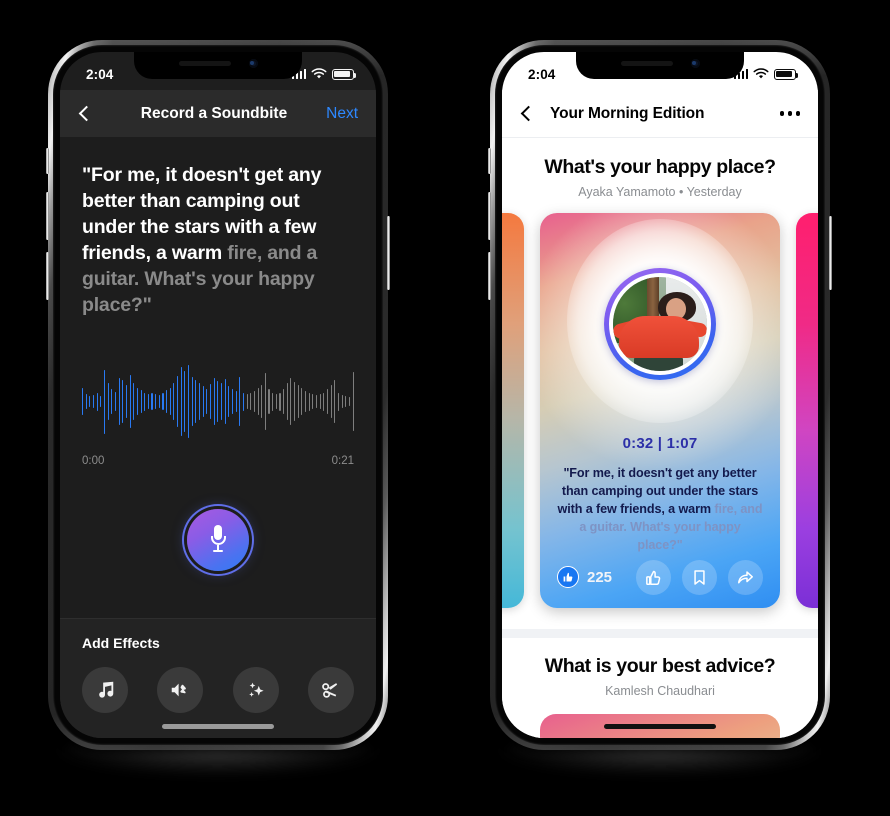 The image size is (890, 816). I want to click on effect-sparkles-button, so click(255, 690).